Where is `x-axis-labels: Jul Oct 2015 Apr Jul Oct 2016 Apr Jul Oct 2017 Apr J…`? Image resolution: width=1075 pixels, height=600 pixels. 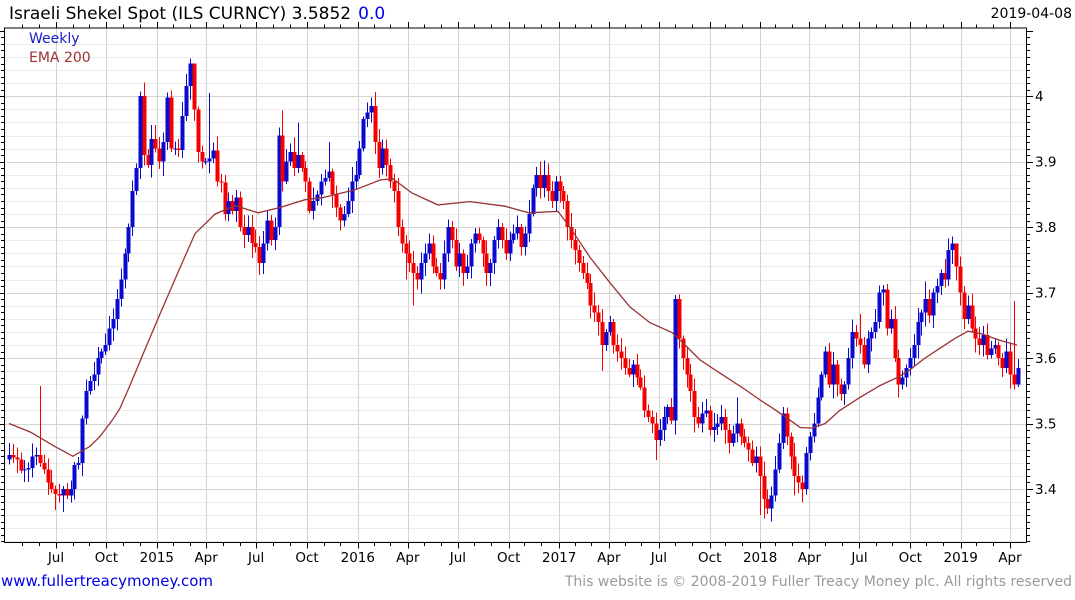 x-axis-labels: Jul Oct 2015 Apr Jul Oct 2016 Apr Jul Oct 2017 Apr J… is located at coordinates (534, 558).